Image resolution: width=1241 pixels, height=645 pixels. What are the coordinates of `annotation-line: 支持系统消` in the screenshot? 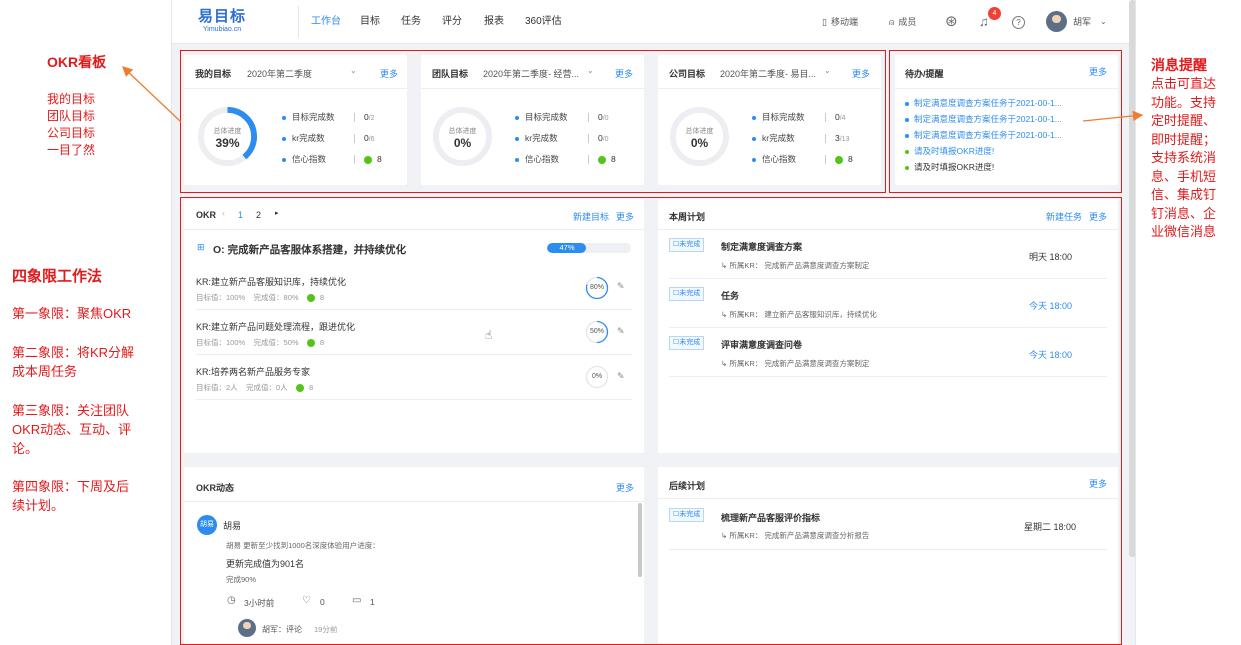 It's located at (1184, 157).